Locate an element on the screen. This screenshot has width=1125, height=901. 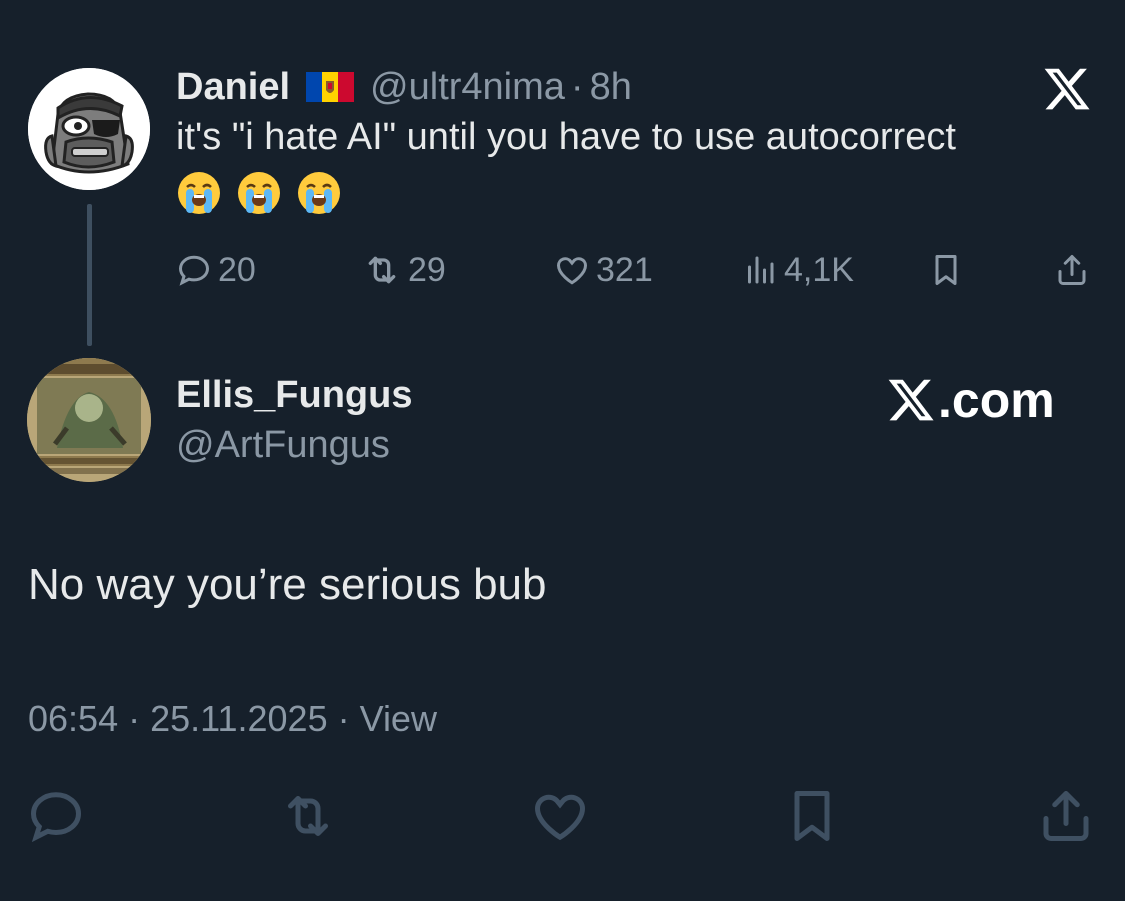
reply-tweet-text: No way you’re serious bub is located at coordinates (287, 584).